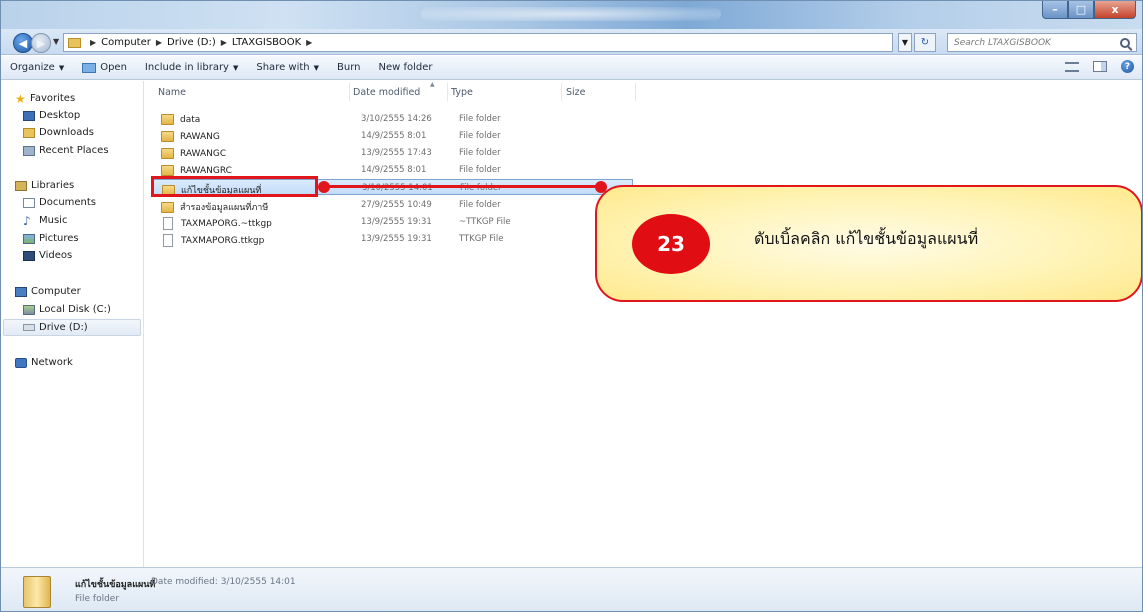  I want to click on recent-pages-dropdown: ▼, so click(56, 41).